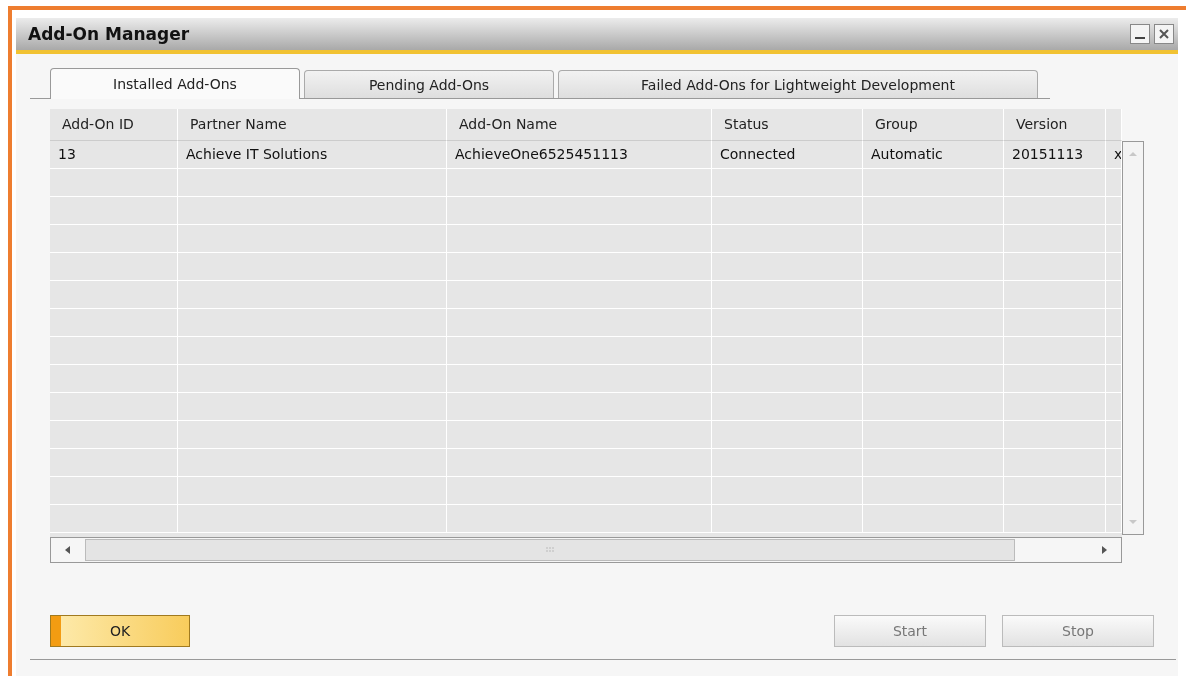 This screenshot has height=676, width=1186. Describe the element at coordinates (312, 155) in the screenshot. I see `table-cell: Achieve IT Solutions` at that location.